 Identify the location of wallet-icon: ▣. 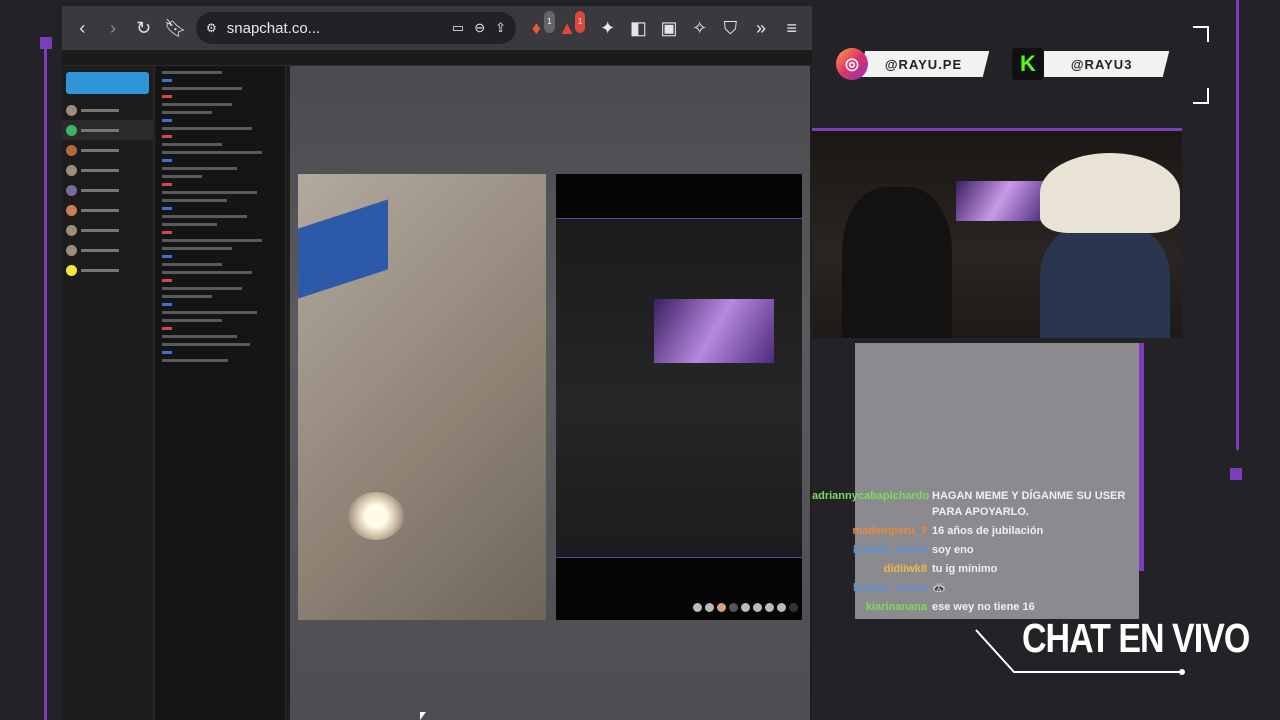
(669, 28).